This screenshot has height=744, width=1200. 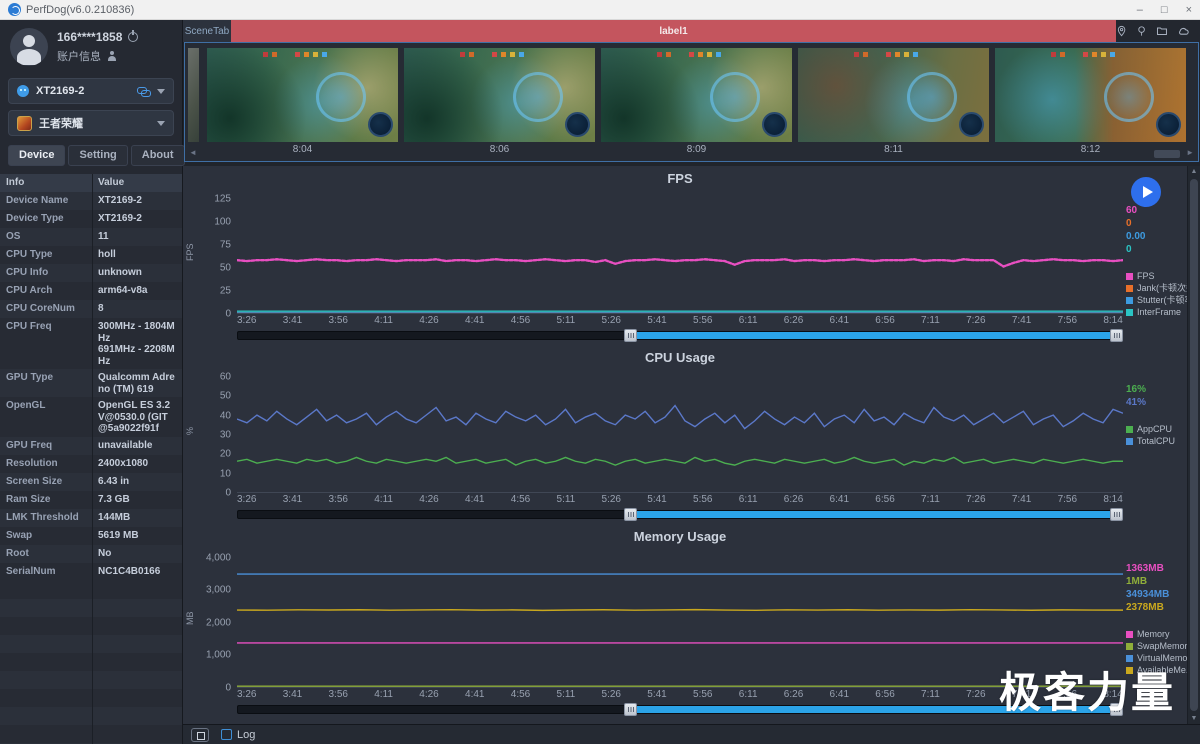 What do you see at coordinates (680, 417) in the screenshot?
I see `series-TotalCPU` at bounding box center [680, 417].